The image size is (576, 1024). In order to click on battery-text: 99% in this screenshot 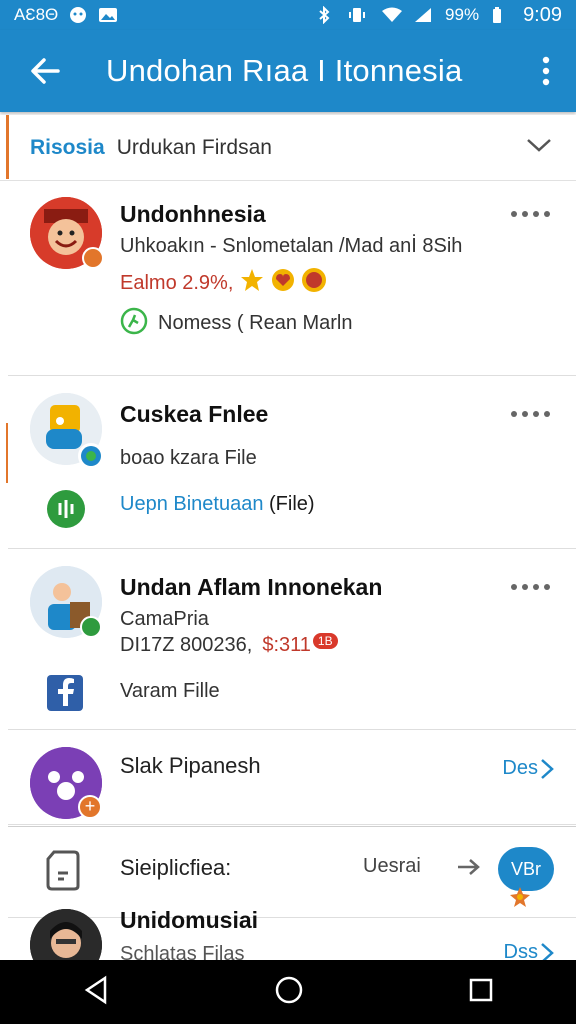, I will do `click(462, 14)`.